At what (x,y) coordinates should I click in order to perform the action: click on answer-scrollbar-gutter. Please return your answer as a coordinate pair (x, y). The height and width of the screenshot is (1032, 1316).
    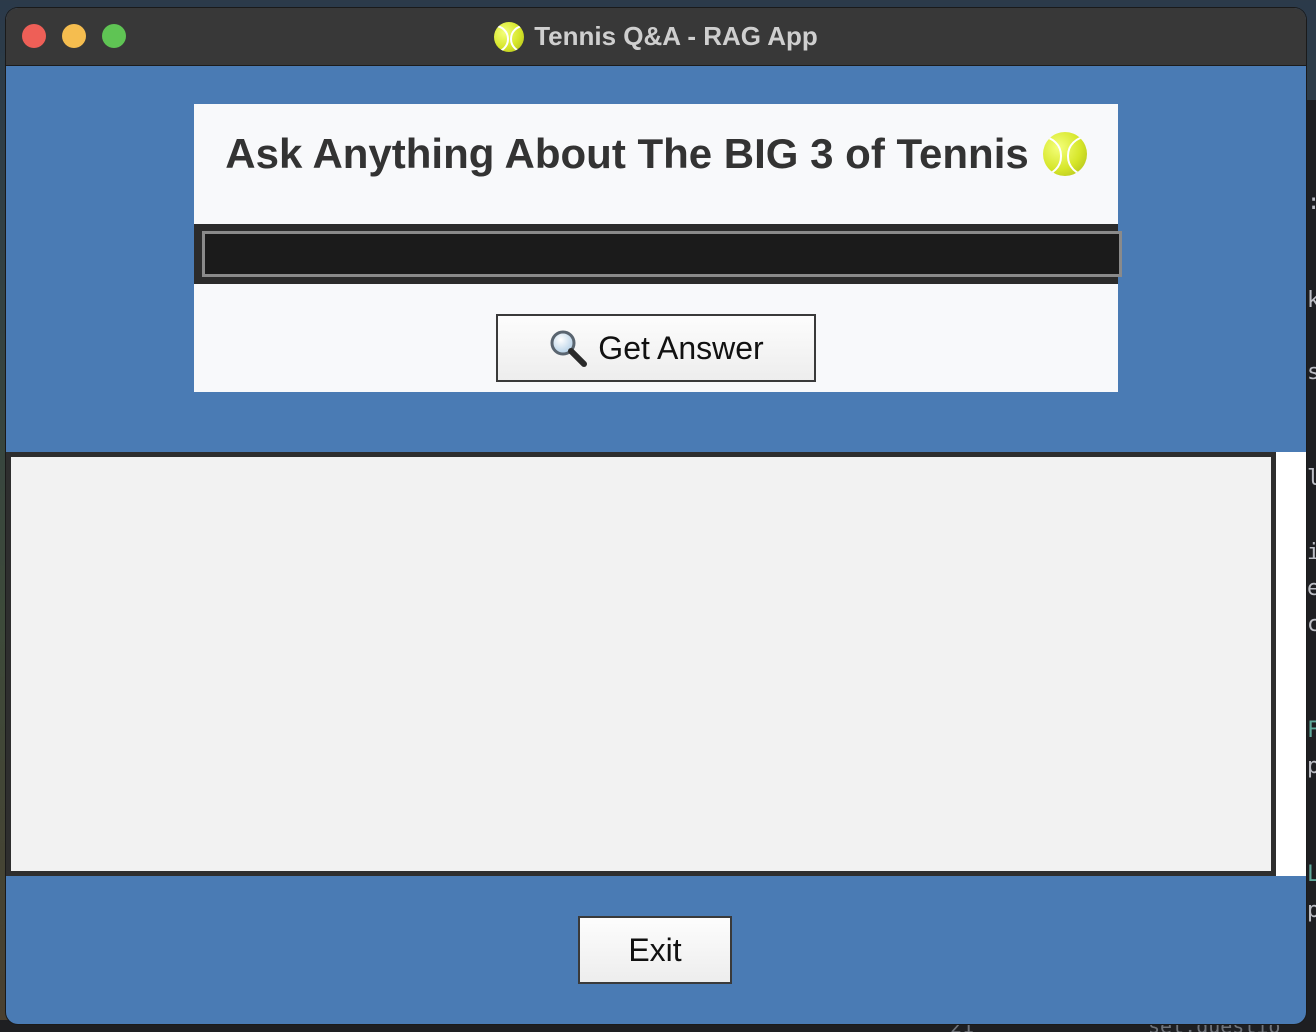
    Looking at the image, I should click on (1291, 664).